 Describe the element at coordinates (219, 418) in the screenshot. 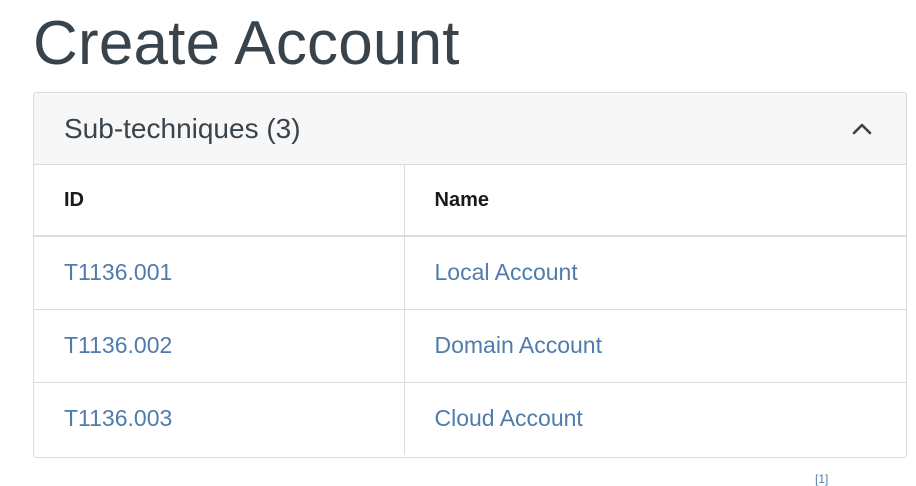

I see `id-cell: T1136.003` at that location.